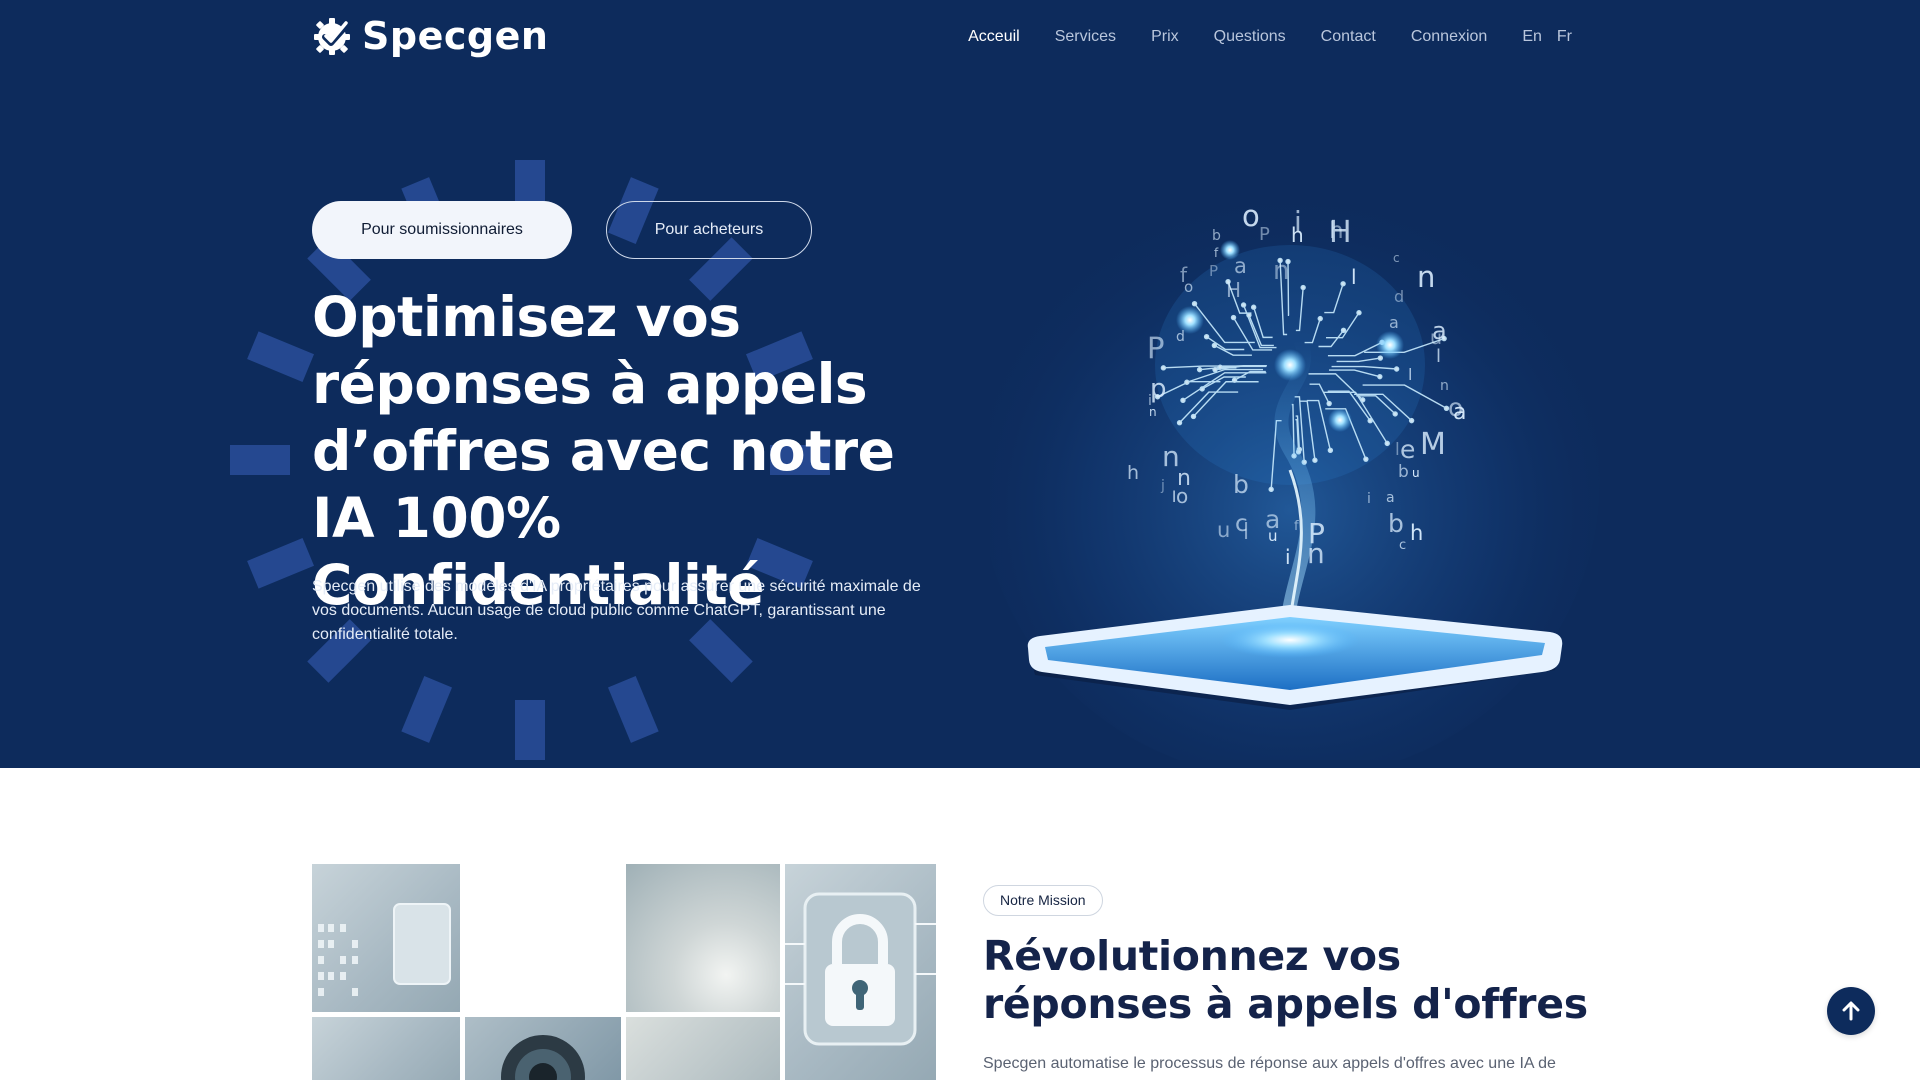 Image resolution: width=1920 pixels, height=1080 pixels. I want to click on floating-letter: f, so click(1296, 526).